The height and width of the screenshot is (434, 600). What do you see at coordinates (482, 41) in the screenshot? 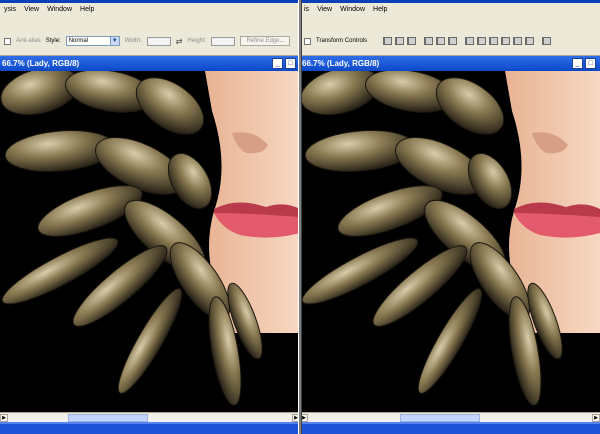
I see `distribute-vertical-center-icon` at bounding box center [482, 41].